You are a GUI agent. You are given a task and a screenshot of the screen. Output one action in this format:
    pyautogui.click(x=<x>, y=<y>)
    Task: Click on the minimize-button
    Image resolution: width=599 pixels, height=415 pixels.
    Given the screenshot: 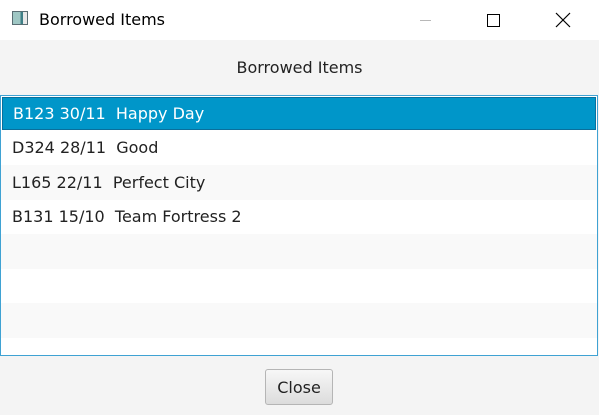 What is the action you would take?
    pyautogui.click(x=425, y=20)
    